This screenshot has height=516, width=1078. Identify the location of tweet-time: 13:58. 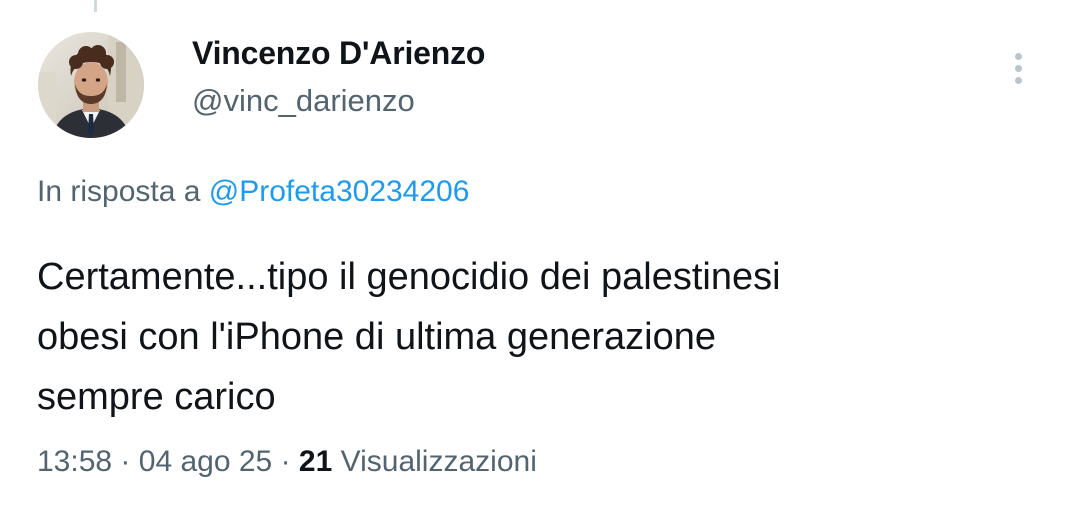
(74, 461).